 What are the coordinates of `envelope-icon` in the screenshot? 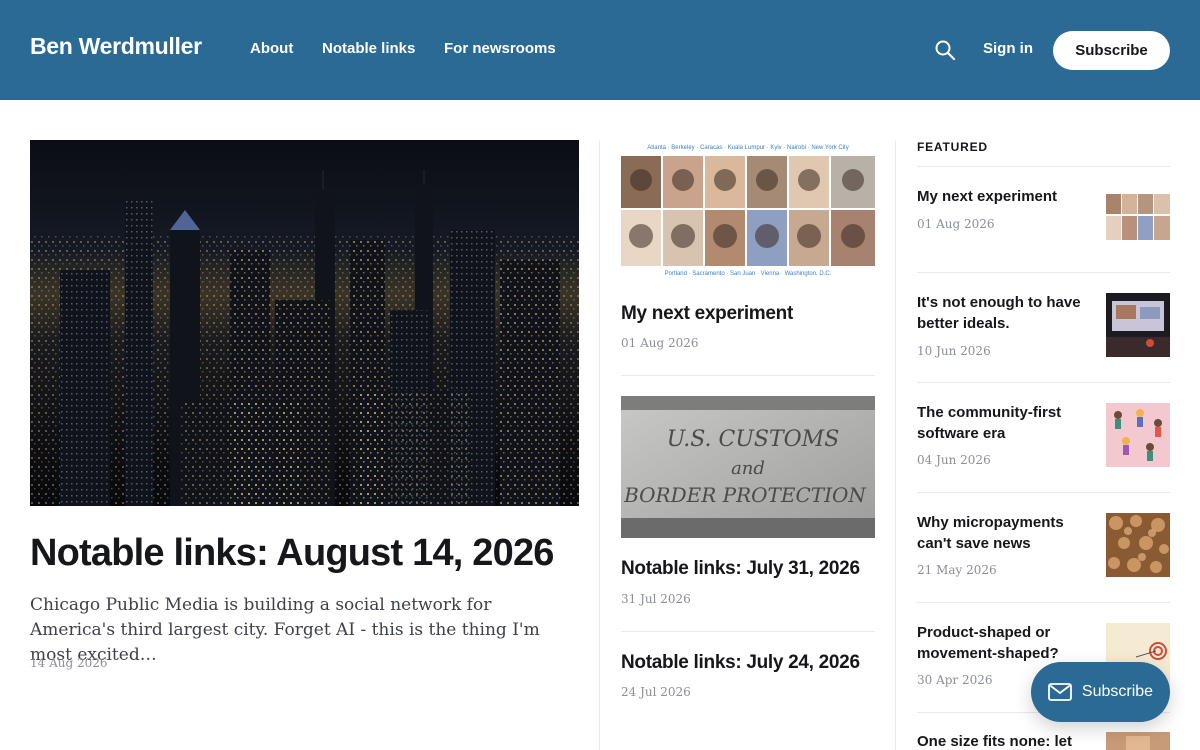 It's located at (1060, 692).